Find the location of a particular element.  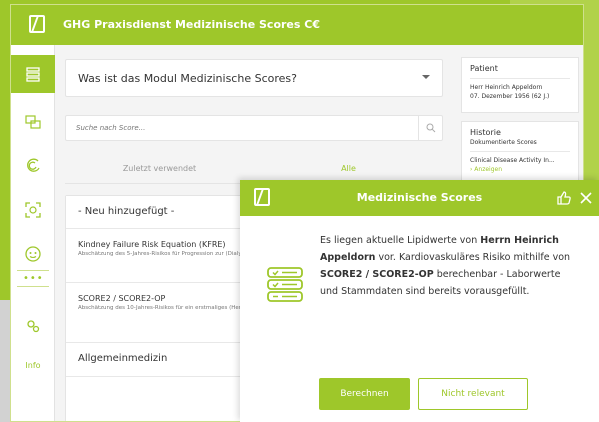

list-icon is located at coordinates (33, 74).